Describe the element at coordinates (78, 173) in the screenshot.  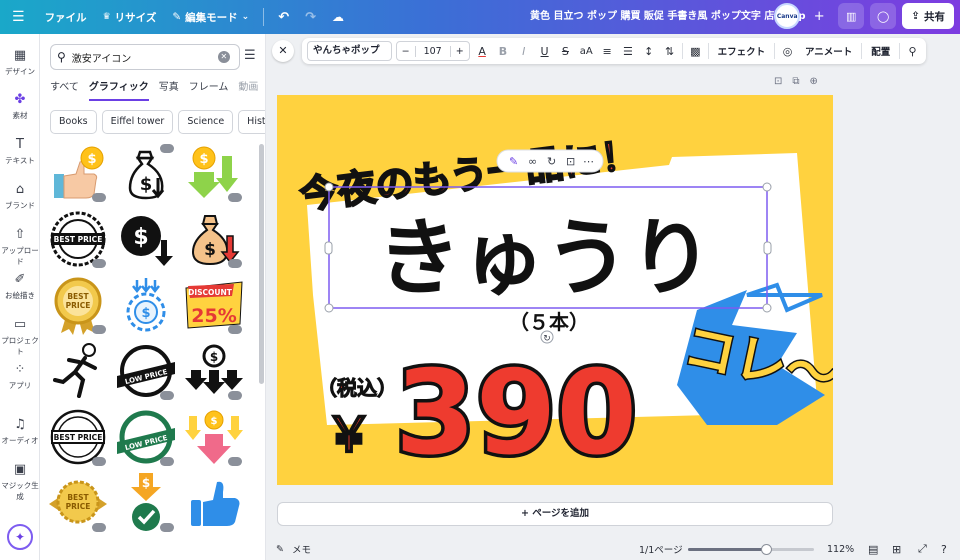
I see `thumbs-up-coin-graphic: $` at that location.